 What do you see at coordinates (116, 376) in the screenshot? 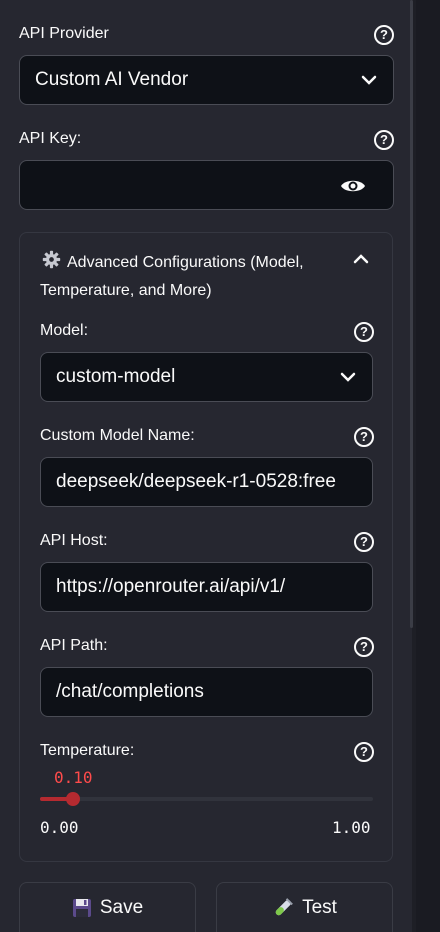
I see `model-value: custom-model` at bounding box center [116, 376].